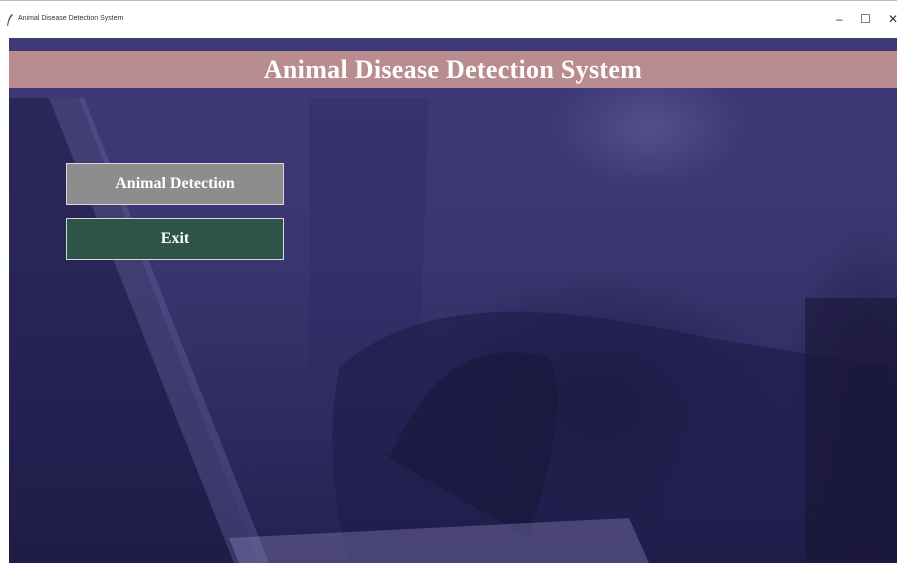 This screenshot has width=897, height=563. What do you see at coordinates (175, 184) in the screenshot?
I see `animal-detection-button: Animal Detection` at bounding box center [175, 184].